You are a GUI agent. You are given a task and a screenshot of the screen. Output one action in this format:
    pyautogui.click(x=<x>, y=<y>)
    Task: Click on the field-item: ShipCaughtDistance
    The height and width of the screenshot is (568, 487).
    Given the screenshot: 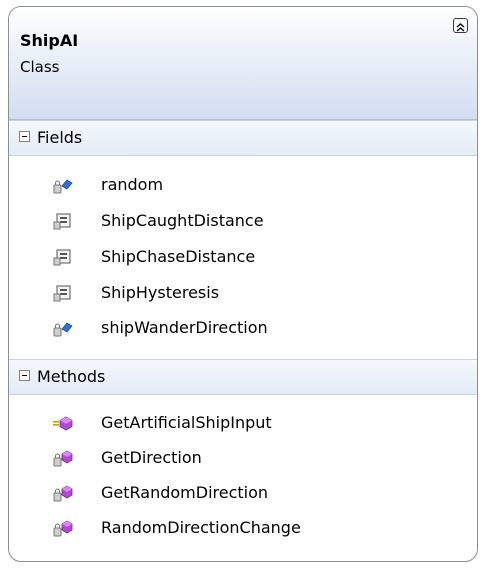 What is the action you would take?
    pyautogui.click(x=243, y=222)
    